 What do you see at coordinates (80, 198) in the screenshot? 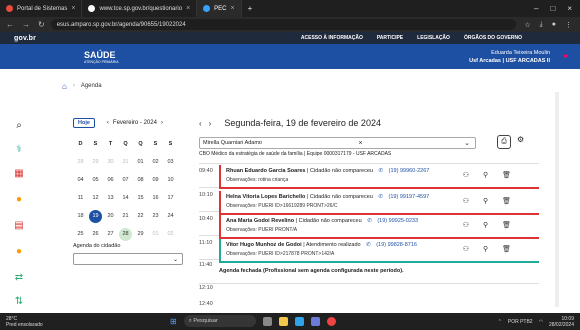
I see `calendar-day: 11` at bounding box center [80, 198].